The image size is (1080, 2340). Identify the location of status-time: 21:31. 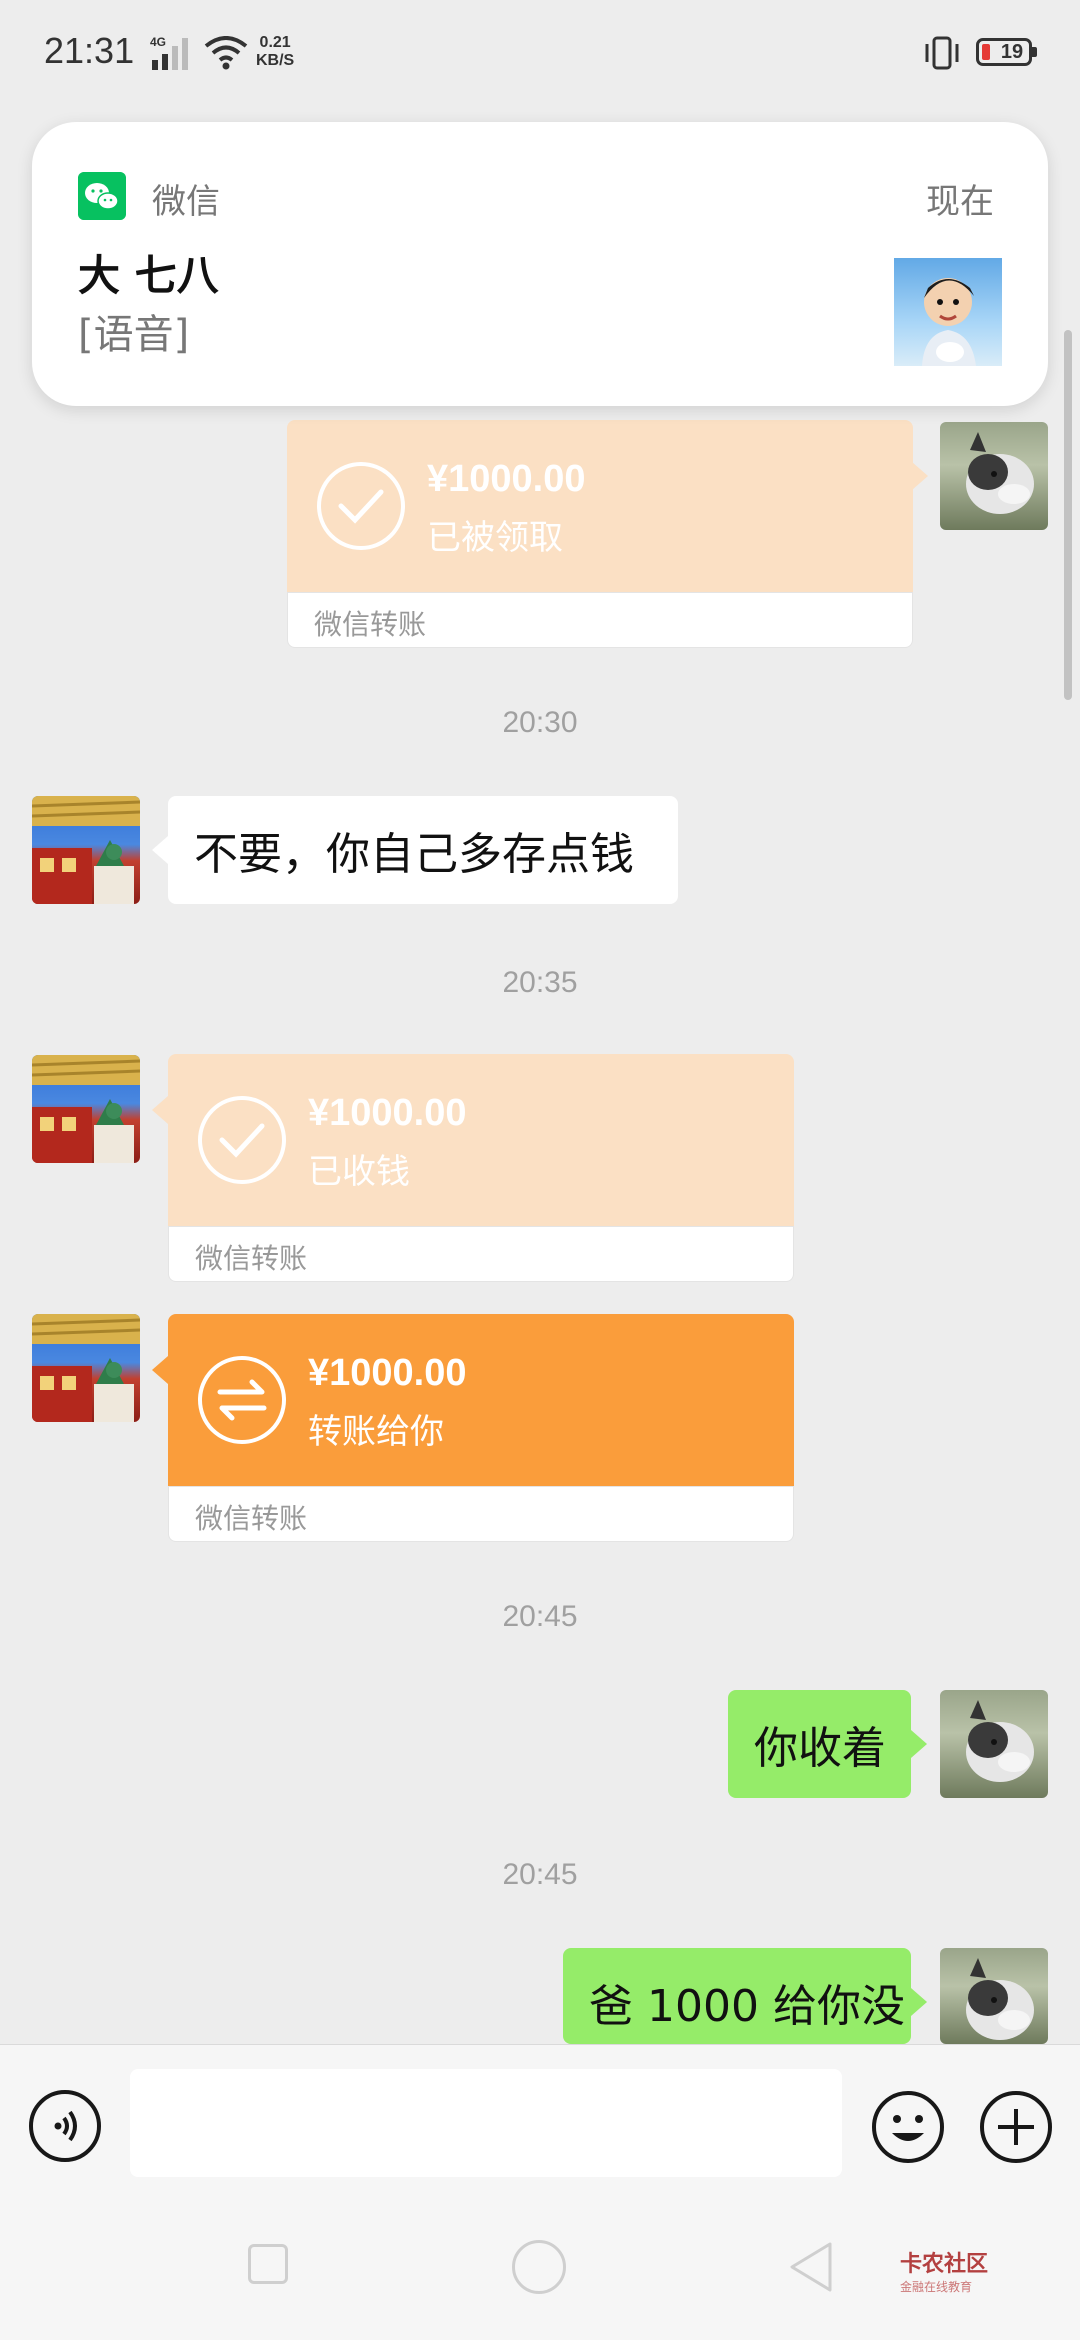
(89, 50).